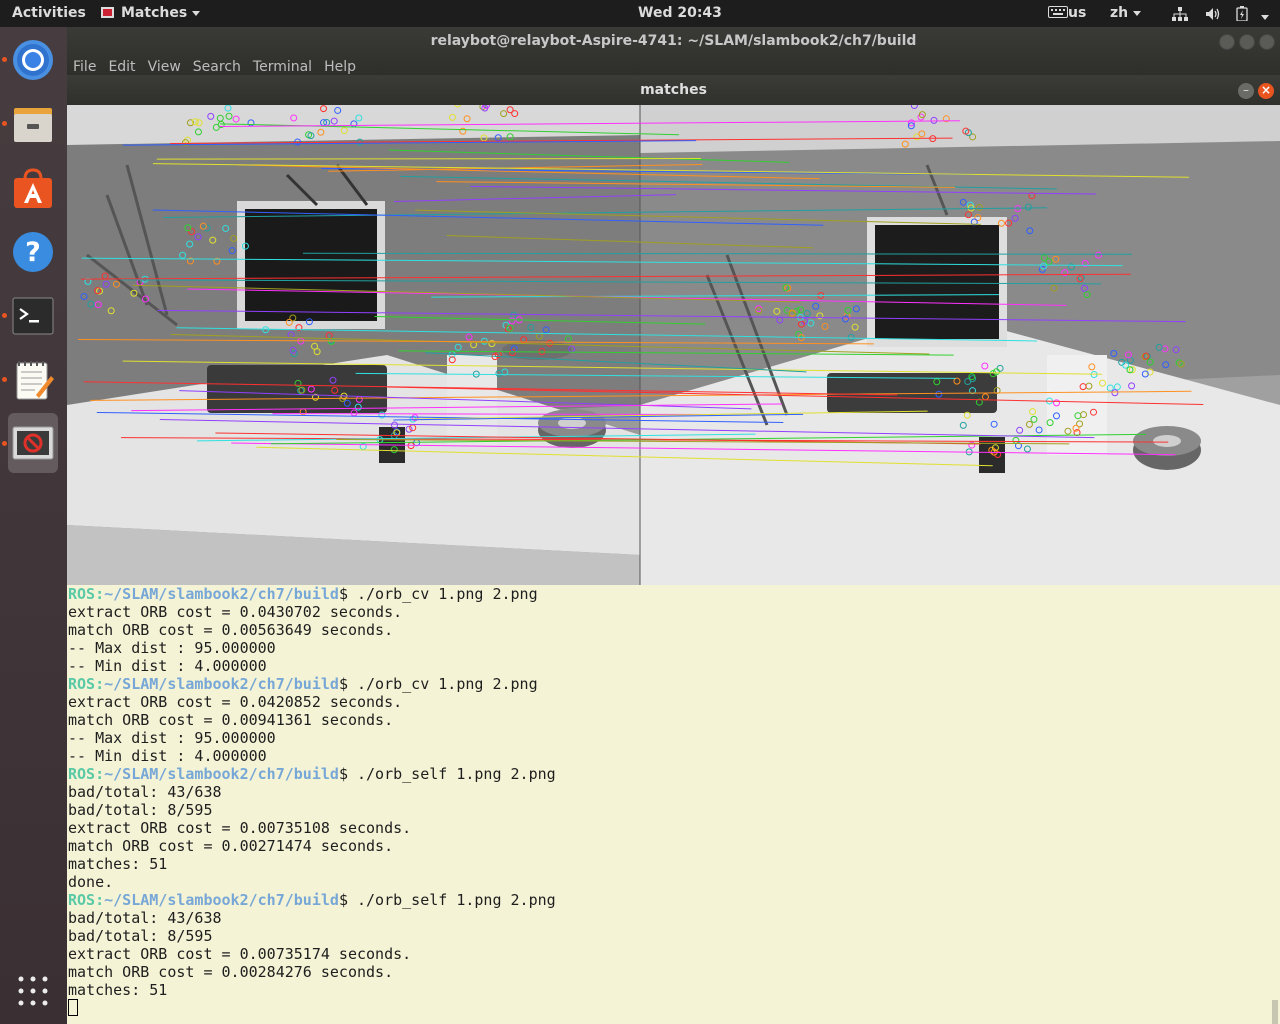 Image resolution: width=1280 pixels, height=1024 pixels. I want to click on top-bar: Activities Matches Wed 20:43 us zh, so click(640, 13).